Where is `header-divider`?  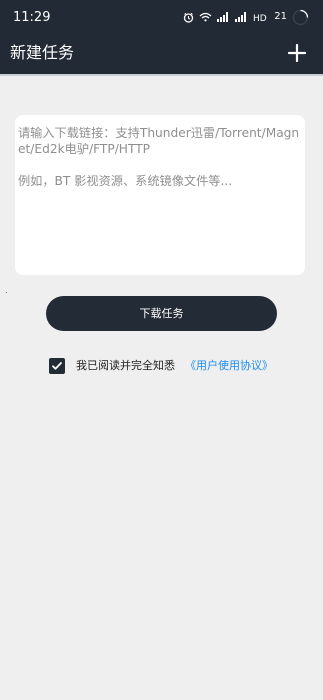 header-divider is located at coordinates (161, 75).